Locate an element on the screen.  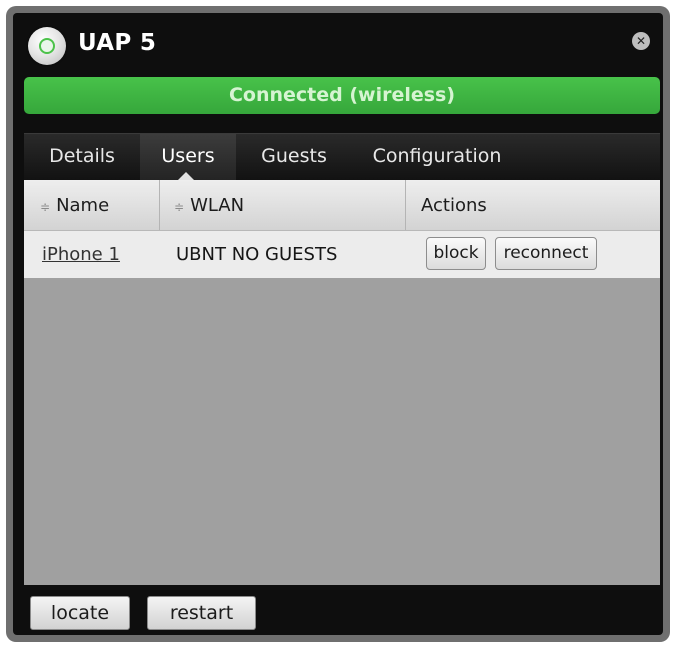
active-tab-indicator is located at coordinates (186, 176).